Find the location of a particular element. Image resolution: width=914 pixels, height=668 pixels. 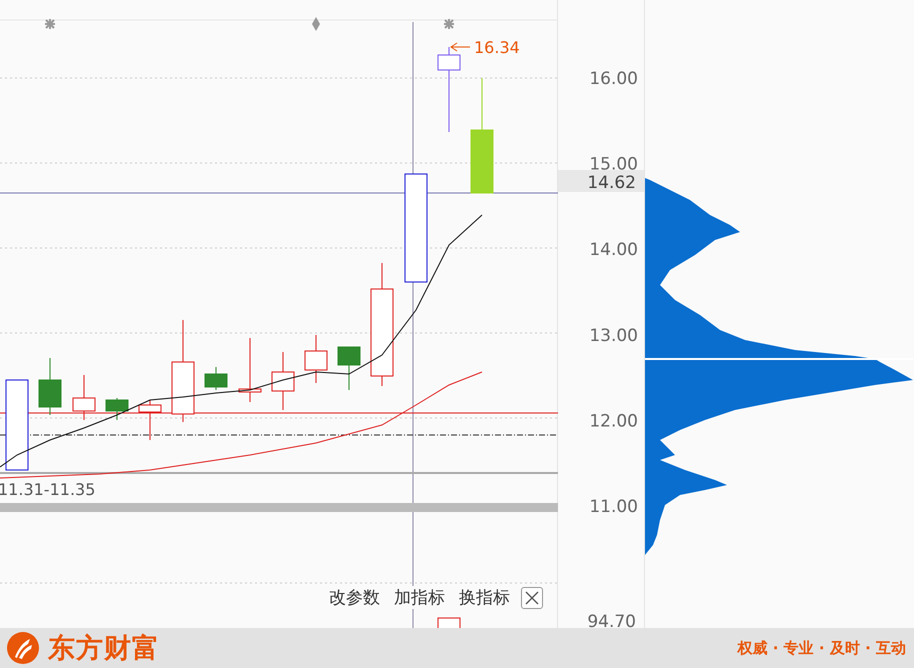

price-axis-label: 11.00 is located at coordinates (613, 507).